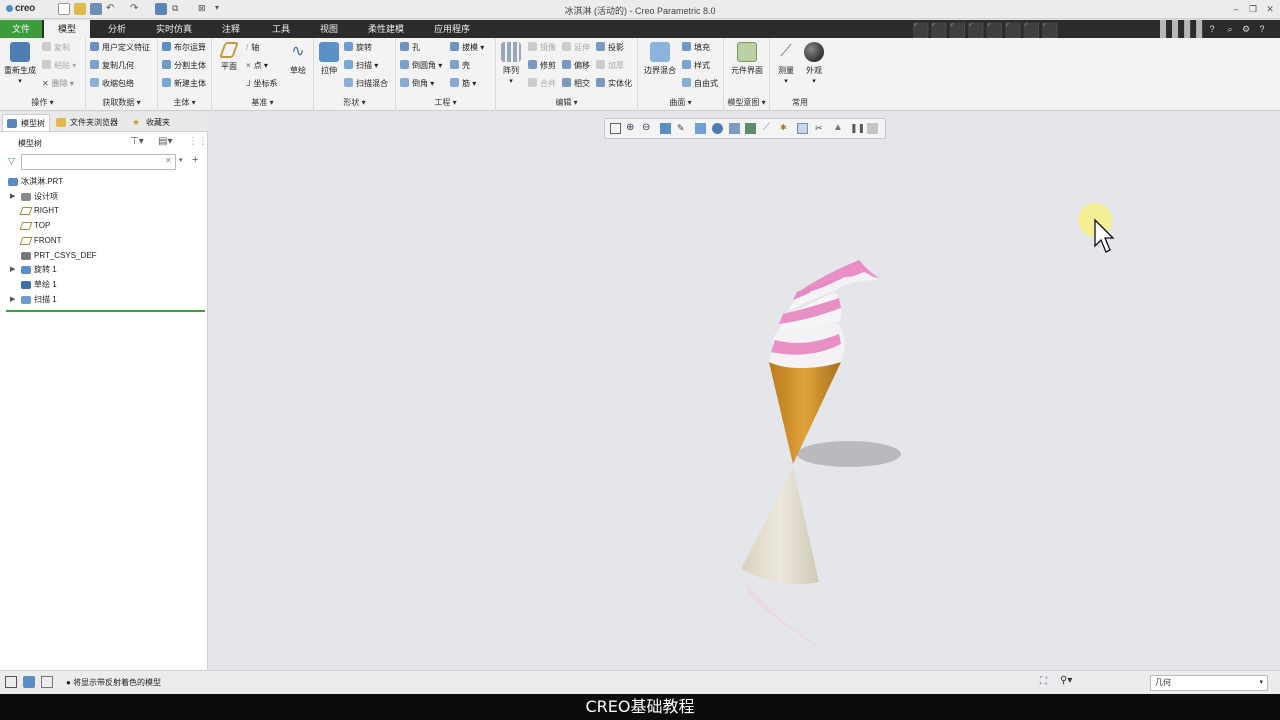 Image resolution: width=1280 pixels, height=720 pixels. I want to click on fill-button: 填充, so click(696, 48).